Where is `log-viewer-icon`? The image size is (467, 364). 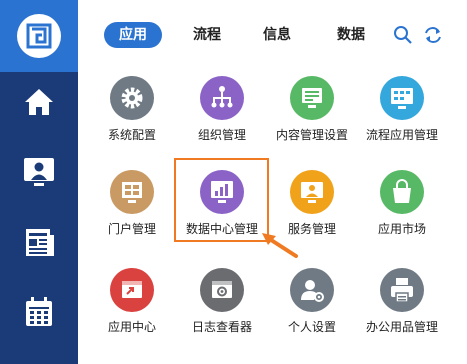
log-viewer-icon is located at coordinates (222, 290).